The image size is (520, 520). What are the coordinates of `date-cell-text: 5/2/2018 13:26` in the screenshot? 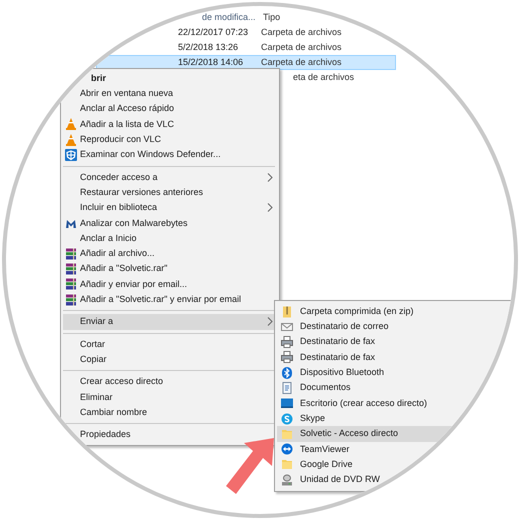 It's located at (209, 47).